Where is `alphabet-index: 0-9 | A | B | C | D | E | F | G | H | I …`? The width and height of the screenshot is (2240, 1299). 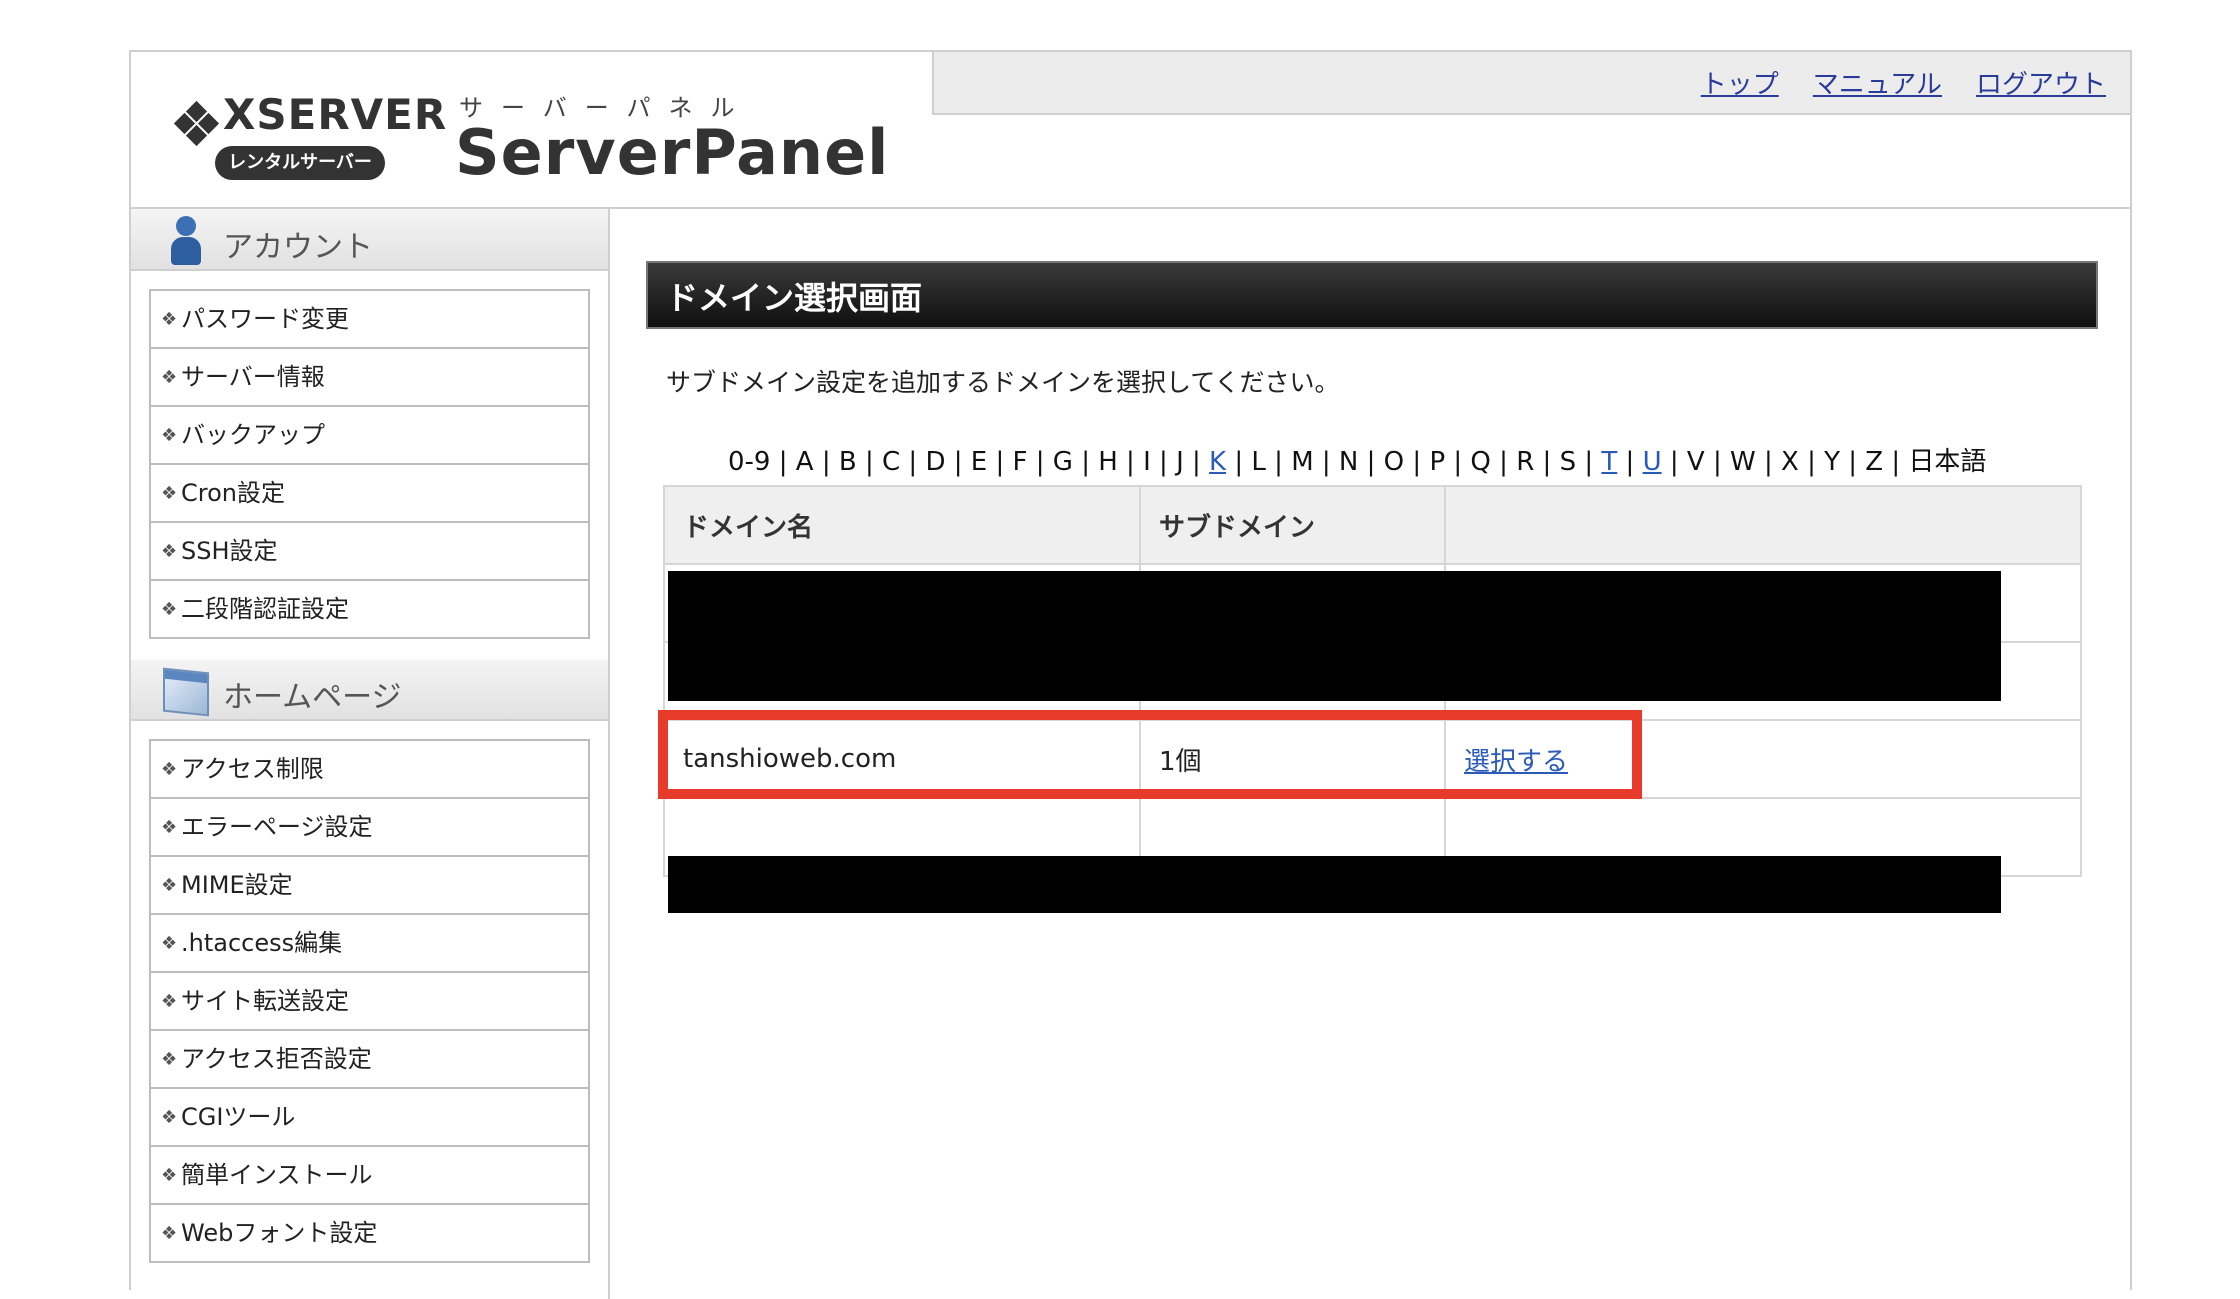
alphabet-index: 0-9 | A | B | C | D | E | F | G | H | I … is located at coordinates (1357, 459).